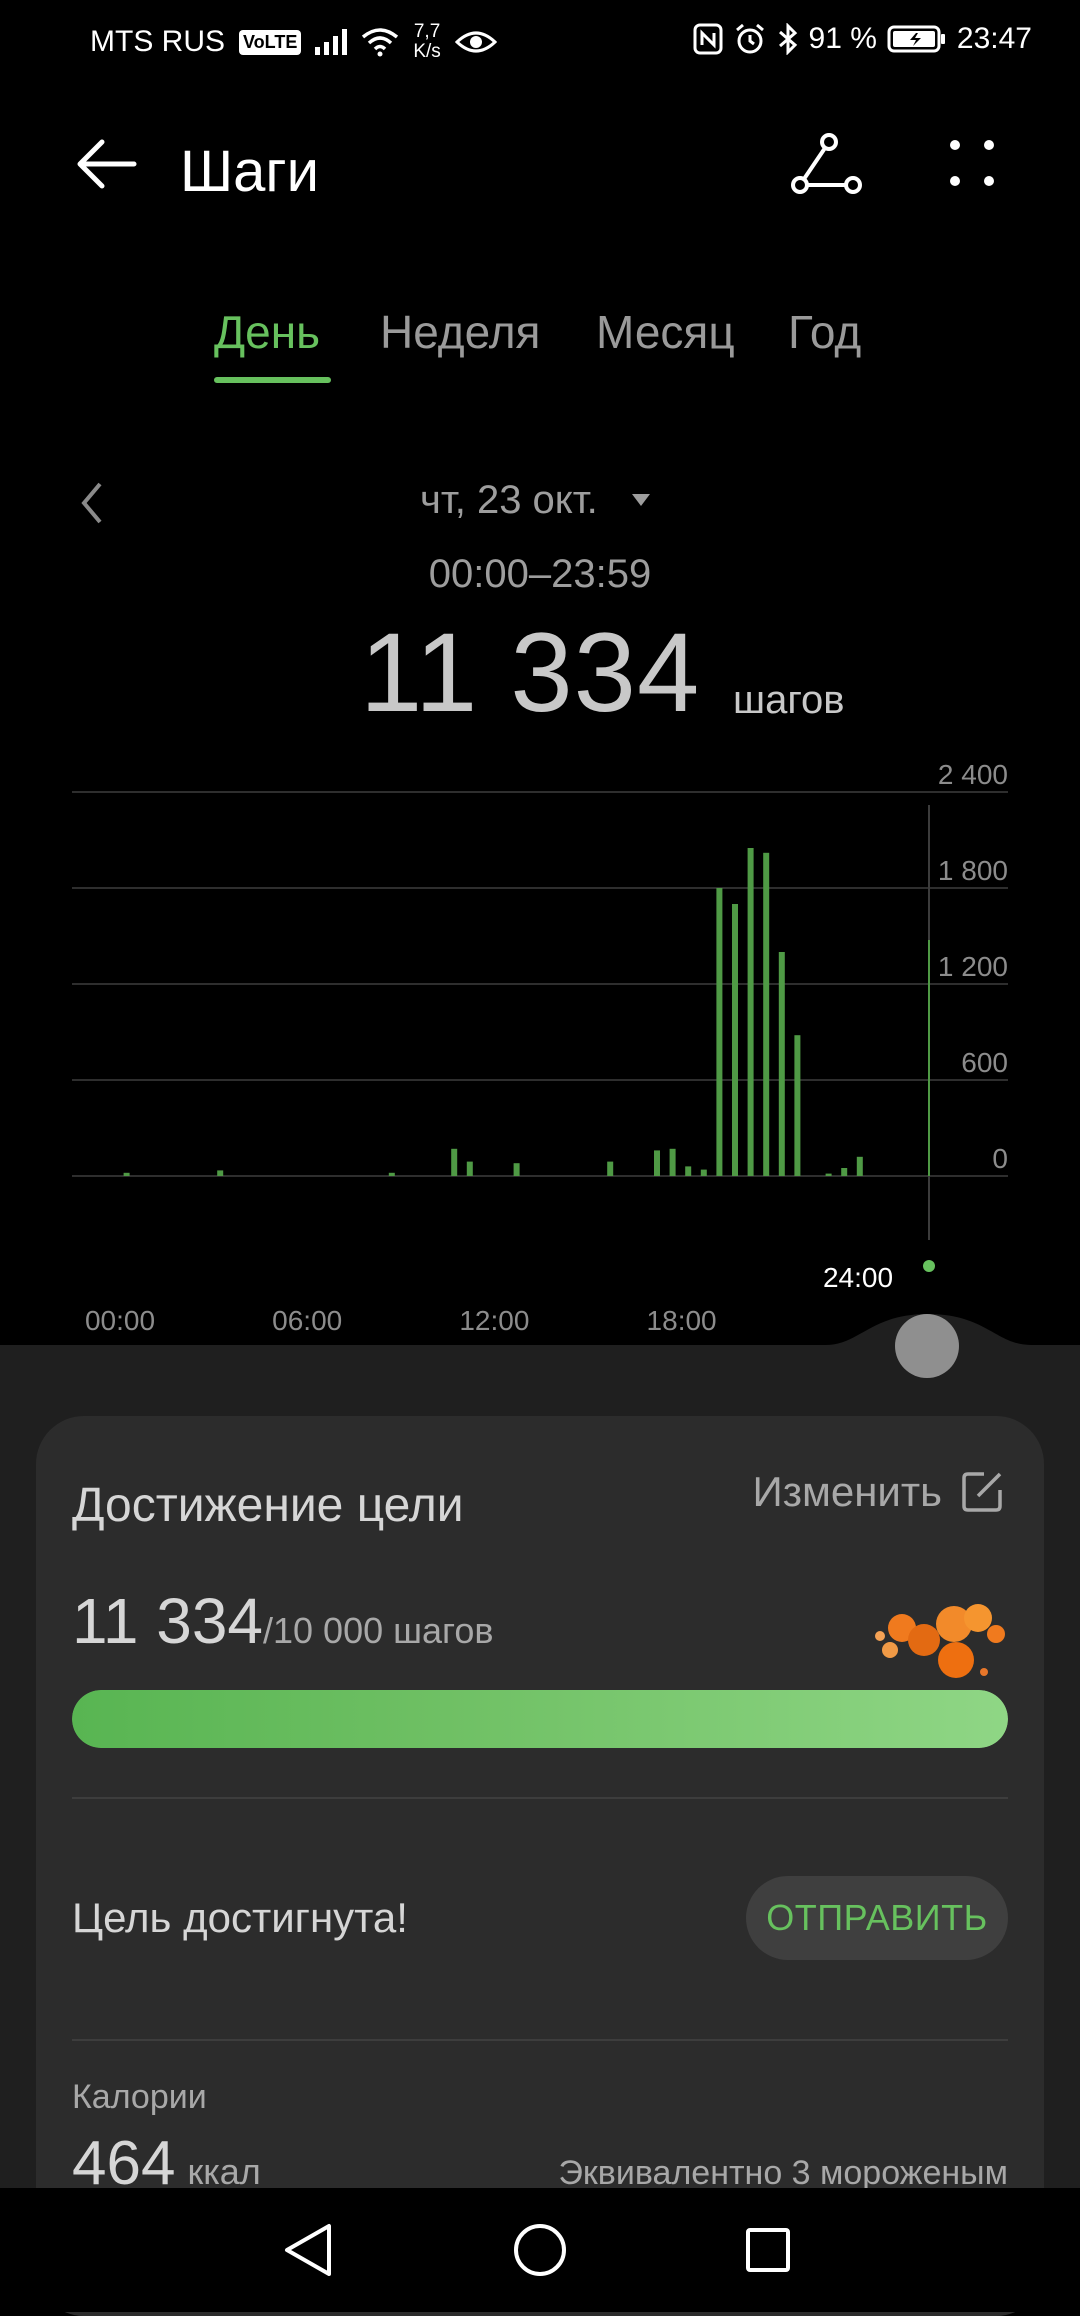  I want to click on navigation-bar, so click(540, 2250).